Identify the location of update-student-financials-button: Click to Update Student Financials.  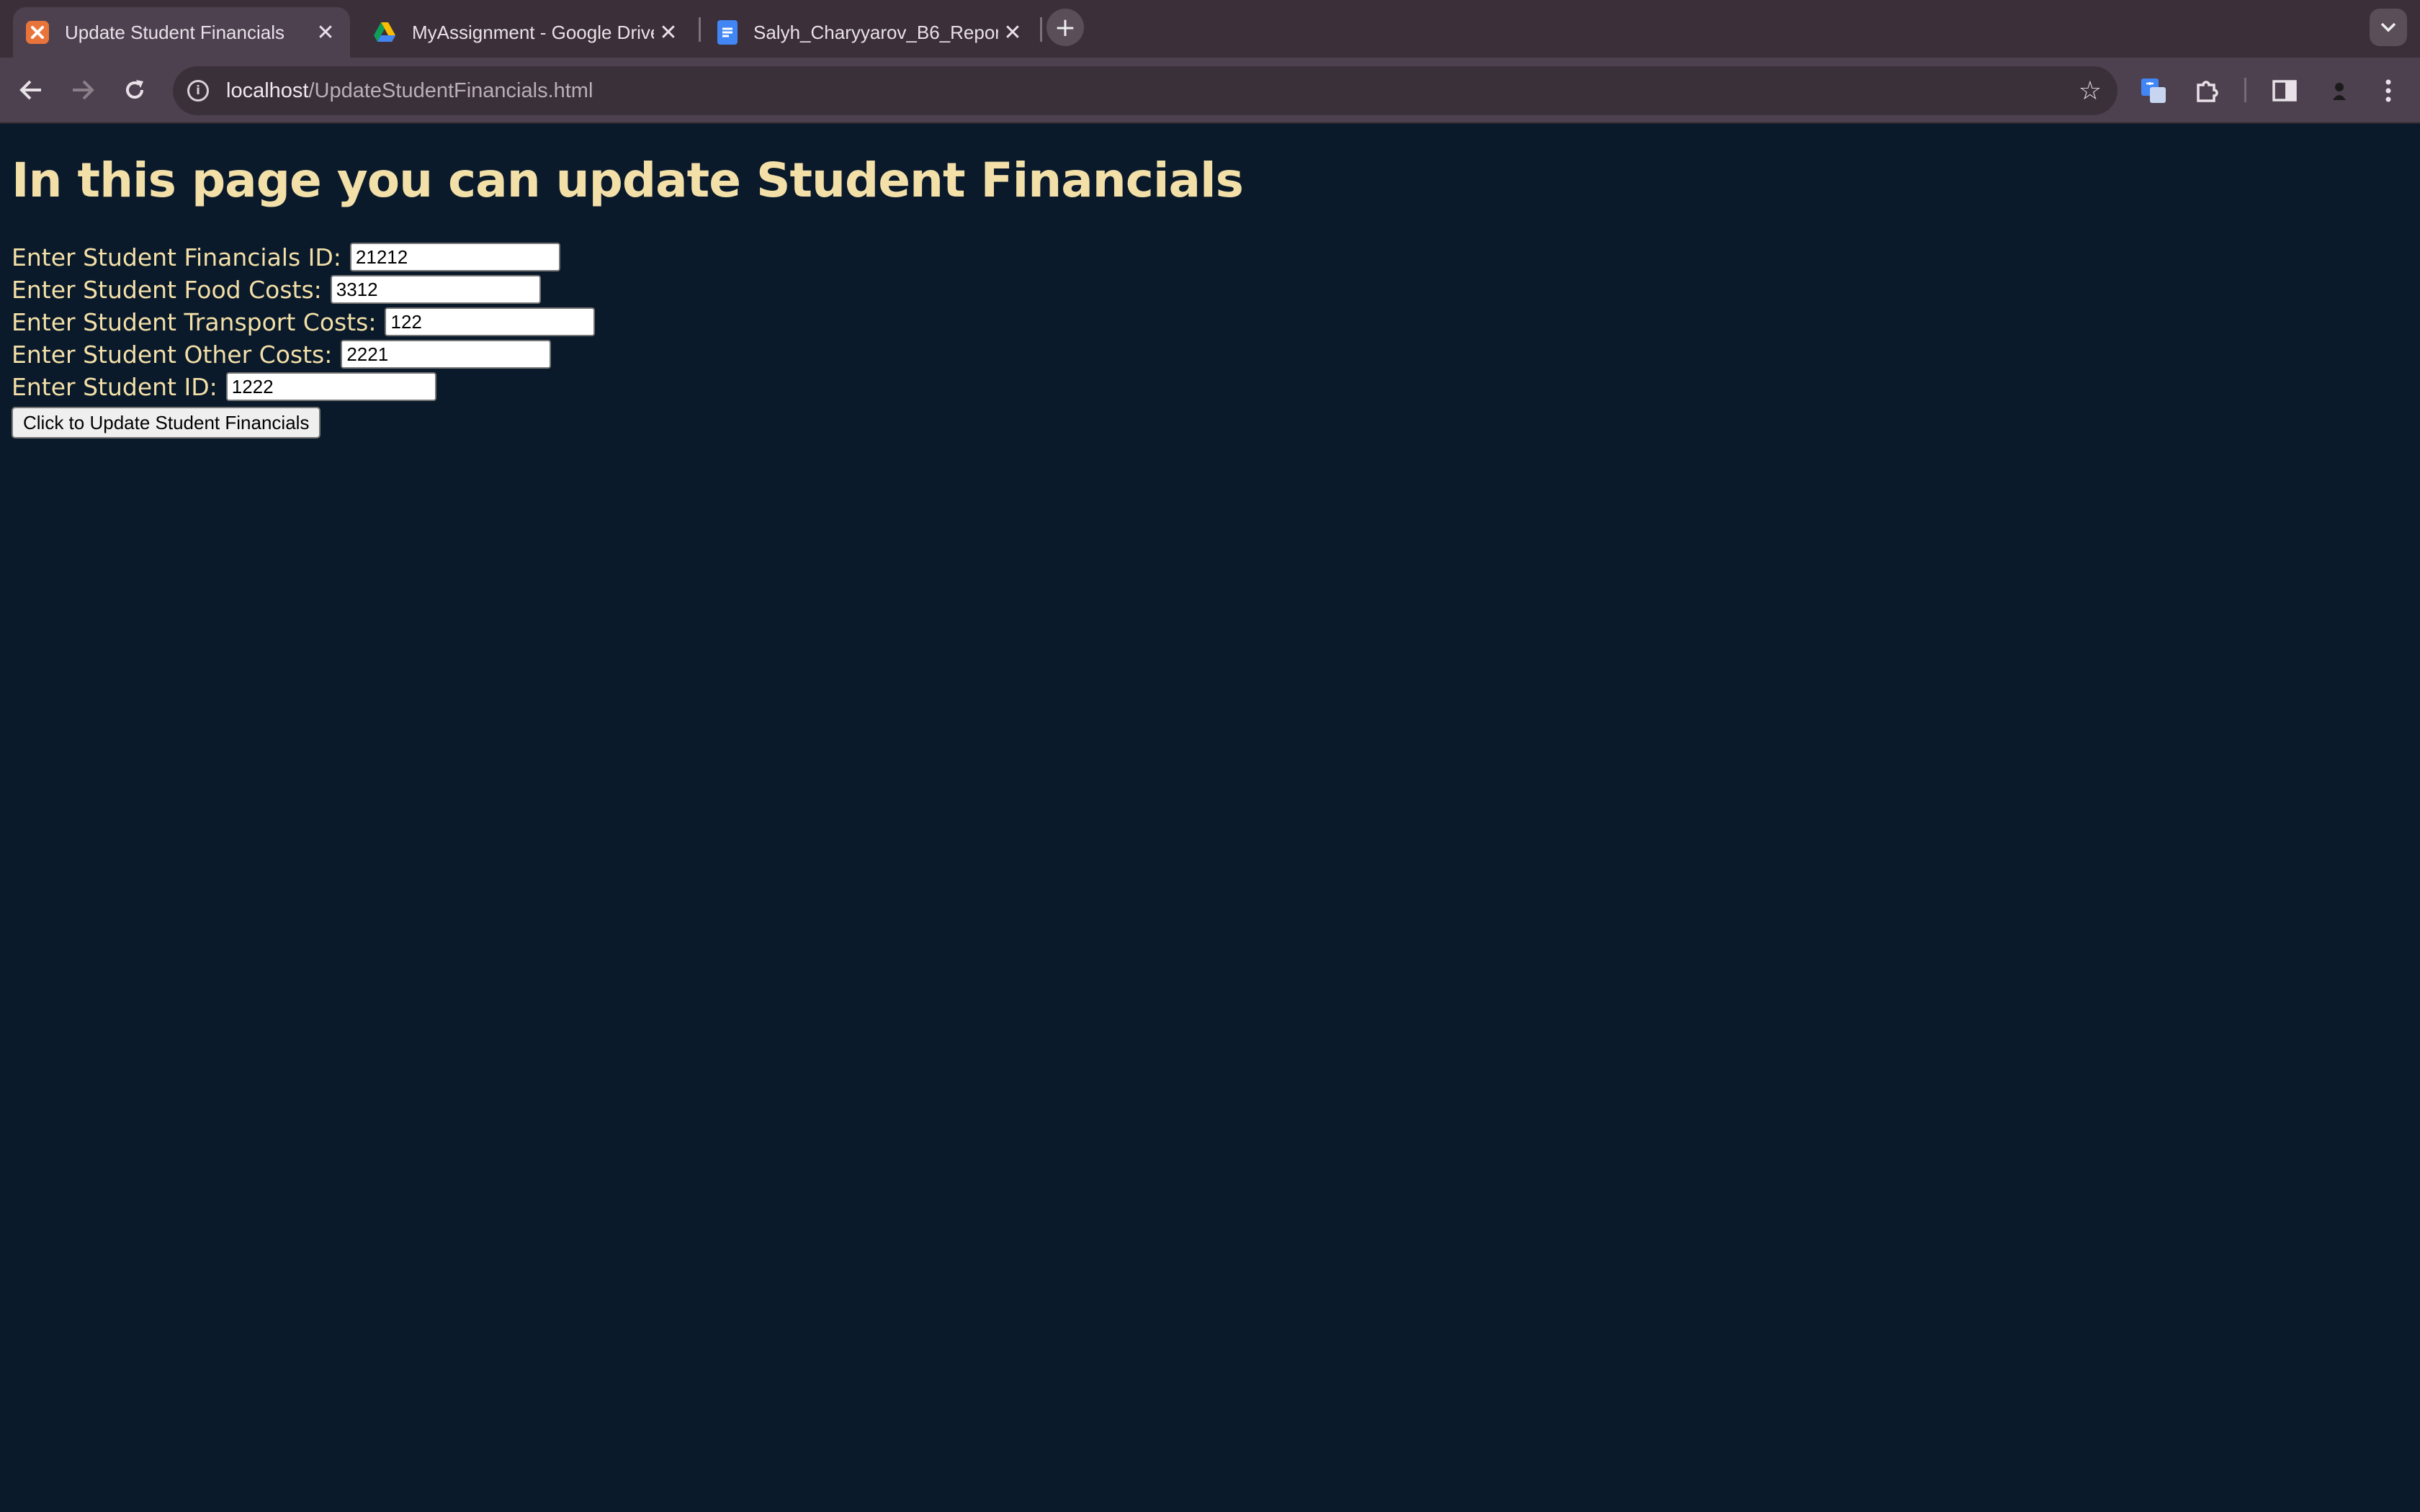
(166, 422).